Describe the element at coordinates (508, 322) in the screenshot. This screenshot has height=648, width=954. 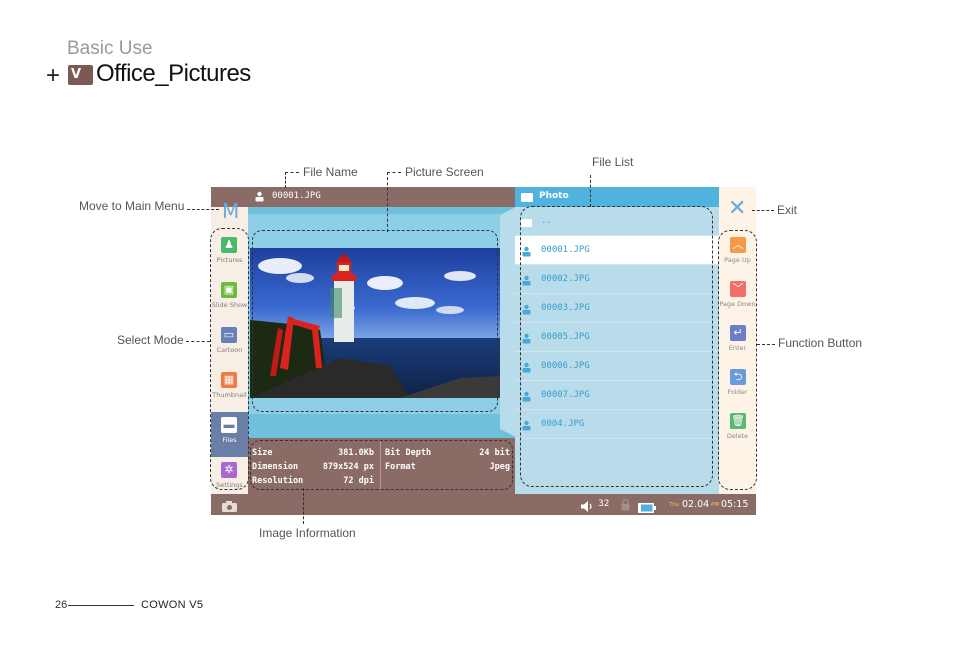
I see `list-wedge` at that location.